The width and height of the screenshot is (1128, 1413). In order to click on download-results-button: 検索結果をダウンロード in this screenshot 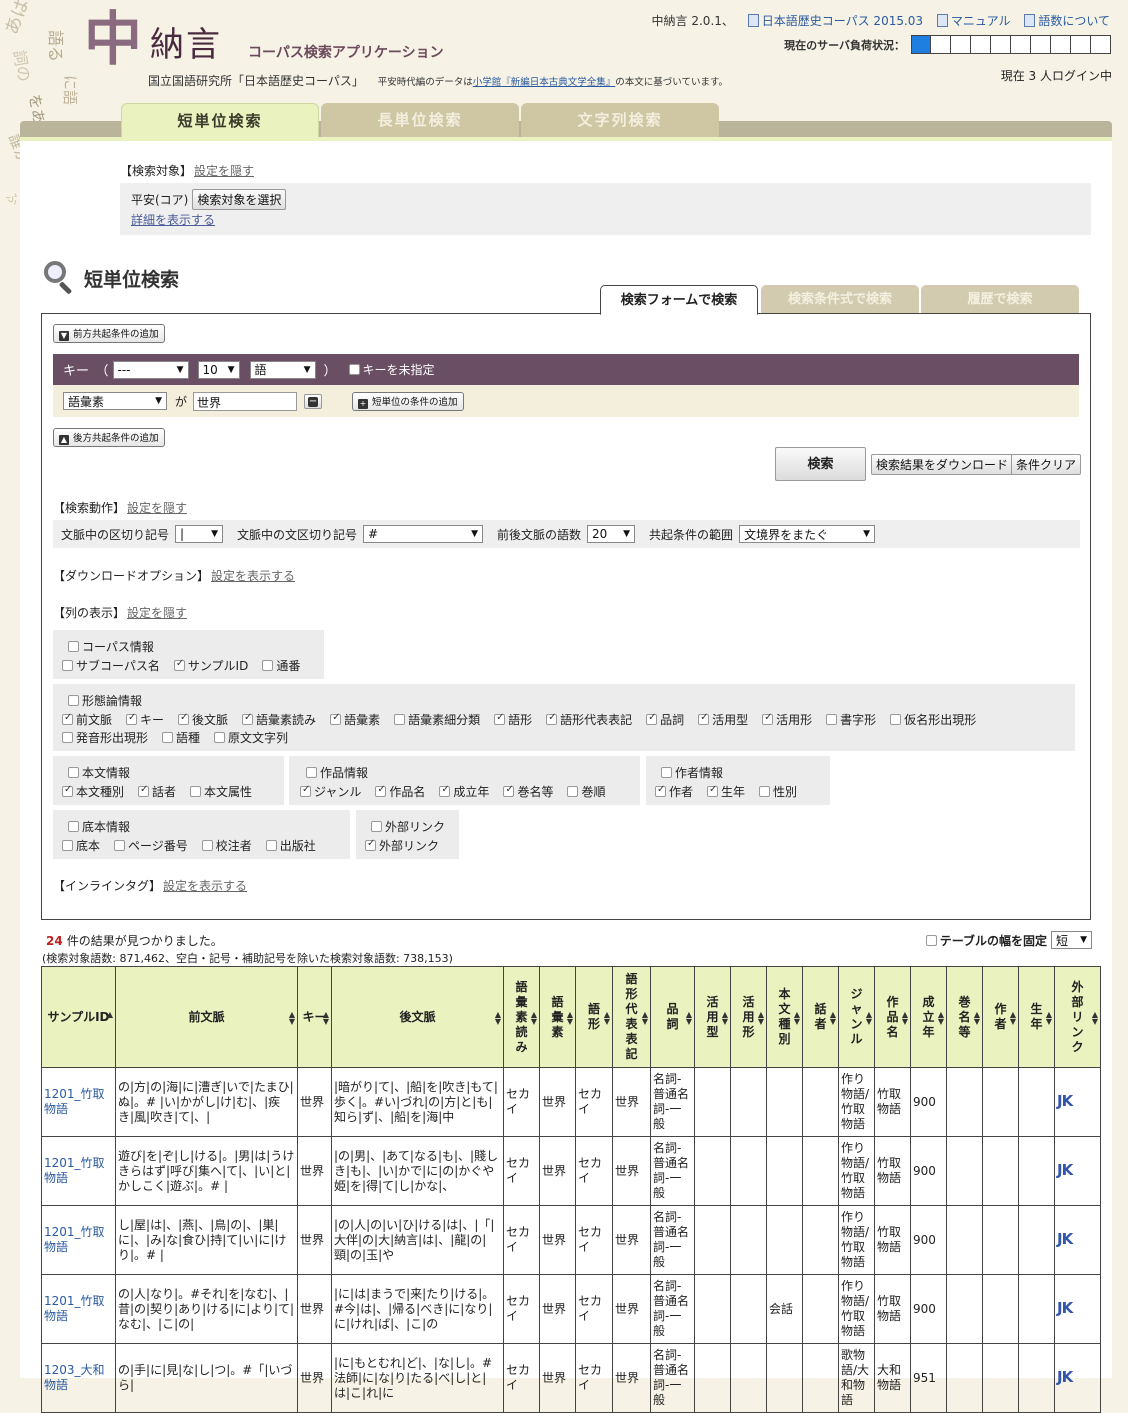, I will do `click(942, 464)`.